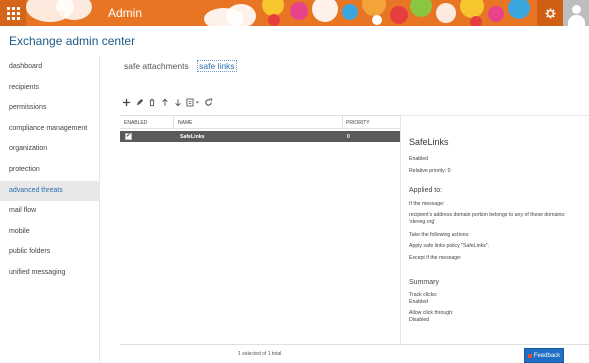 Image resolution: width=589 pixels, height=363 pixels. What do you see at coordinates (348, 137) in the screenshot?
I see `row-priority: 0` at bounding box center [348, 137].